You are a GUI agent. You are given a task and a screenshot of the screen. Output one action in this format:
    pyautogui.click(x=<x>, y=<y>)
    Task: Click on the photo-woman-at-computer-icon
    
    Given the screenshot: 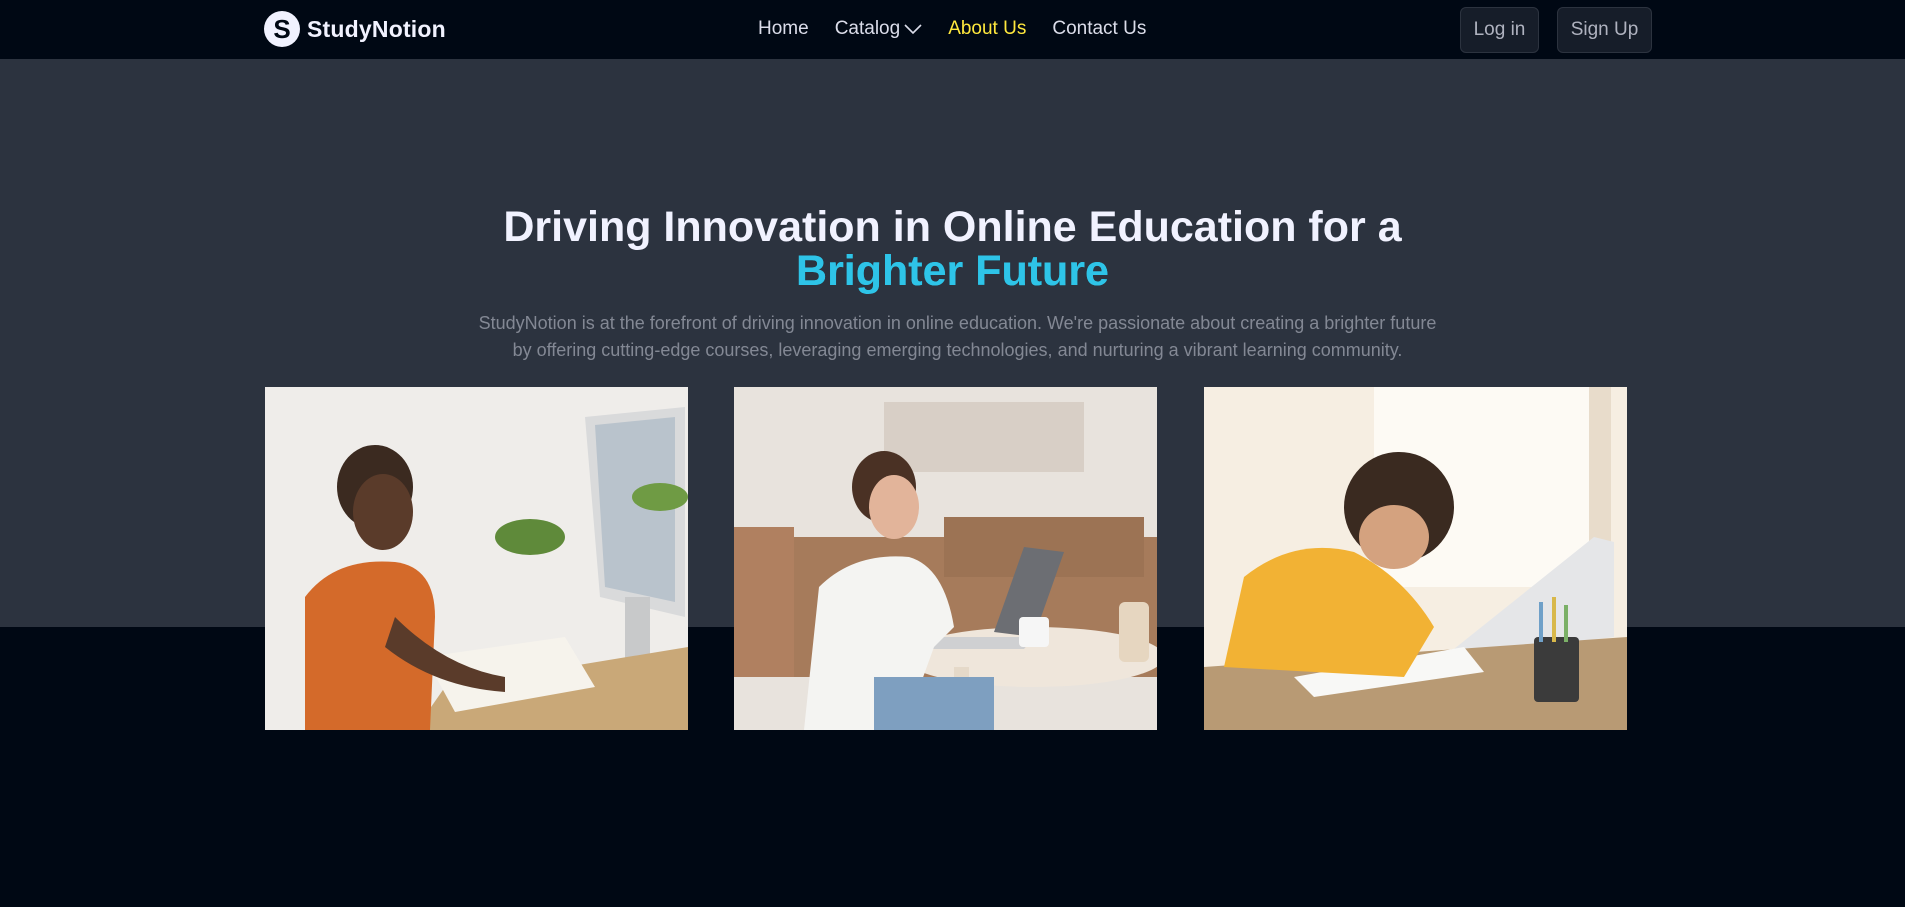 What is the action you would take?
    pyautogui.click(x=476, y=558)
    